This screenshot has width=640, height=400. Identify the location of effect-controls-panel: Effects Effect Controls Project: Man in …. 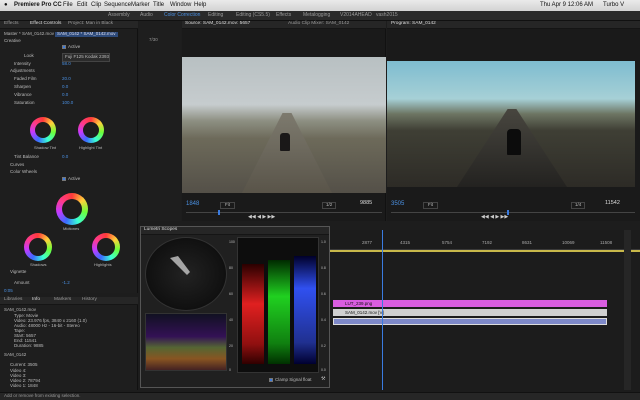
(69, 157).